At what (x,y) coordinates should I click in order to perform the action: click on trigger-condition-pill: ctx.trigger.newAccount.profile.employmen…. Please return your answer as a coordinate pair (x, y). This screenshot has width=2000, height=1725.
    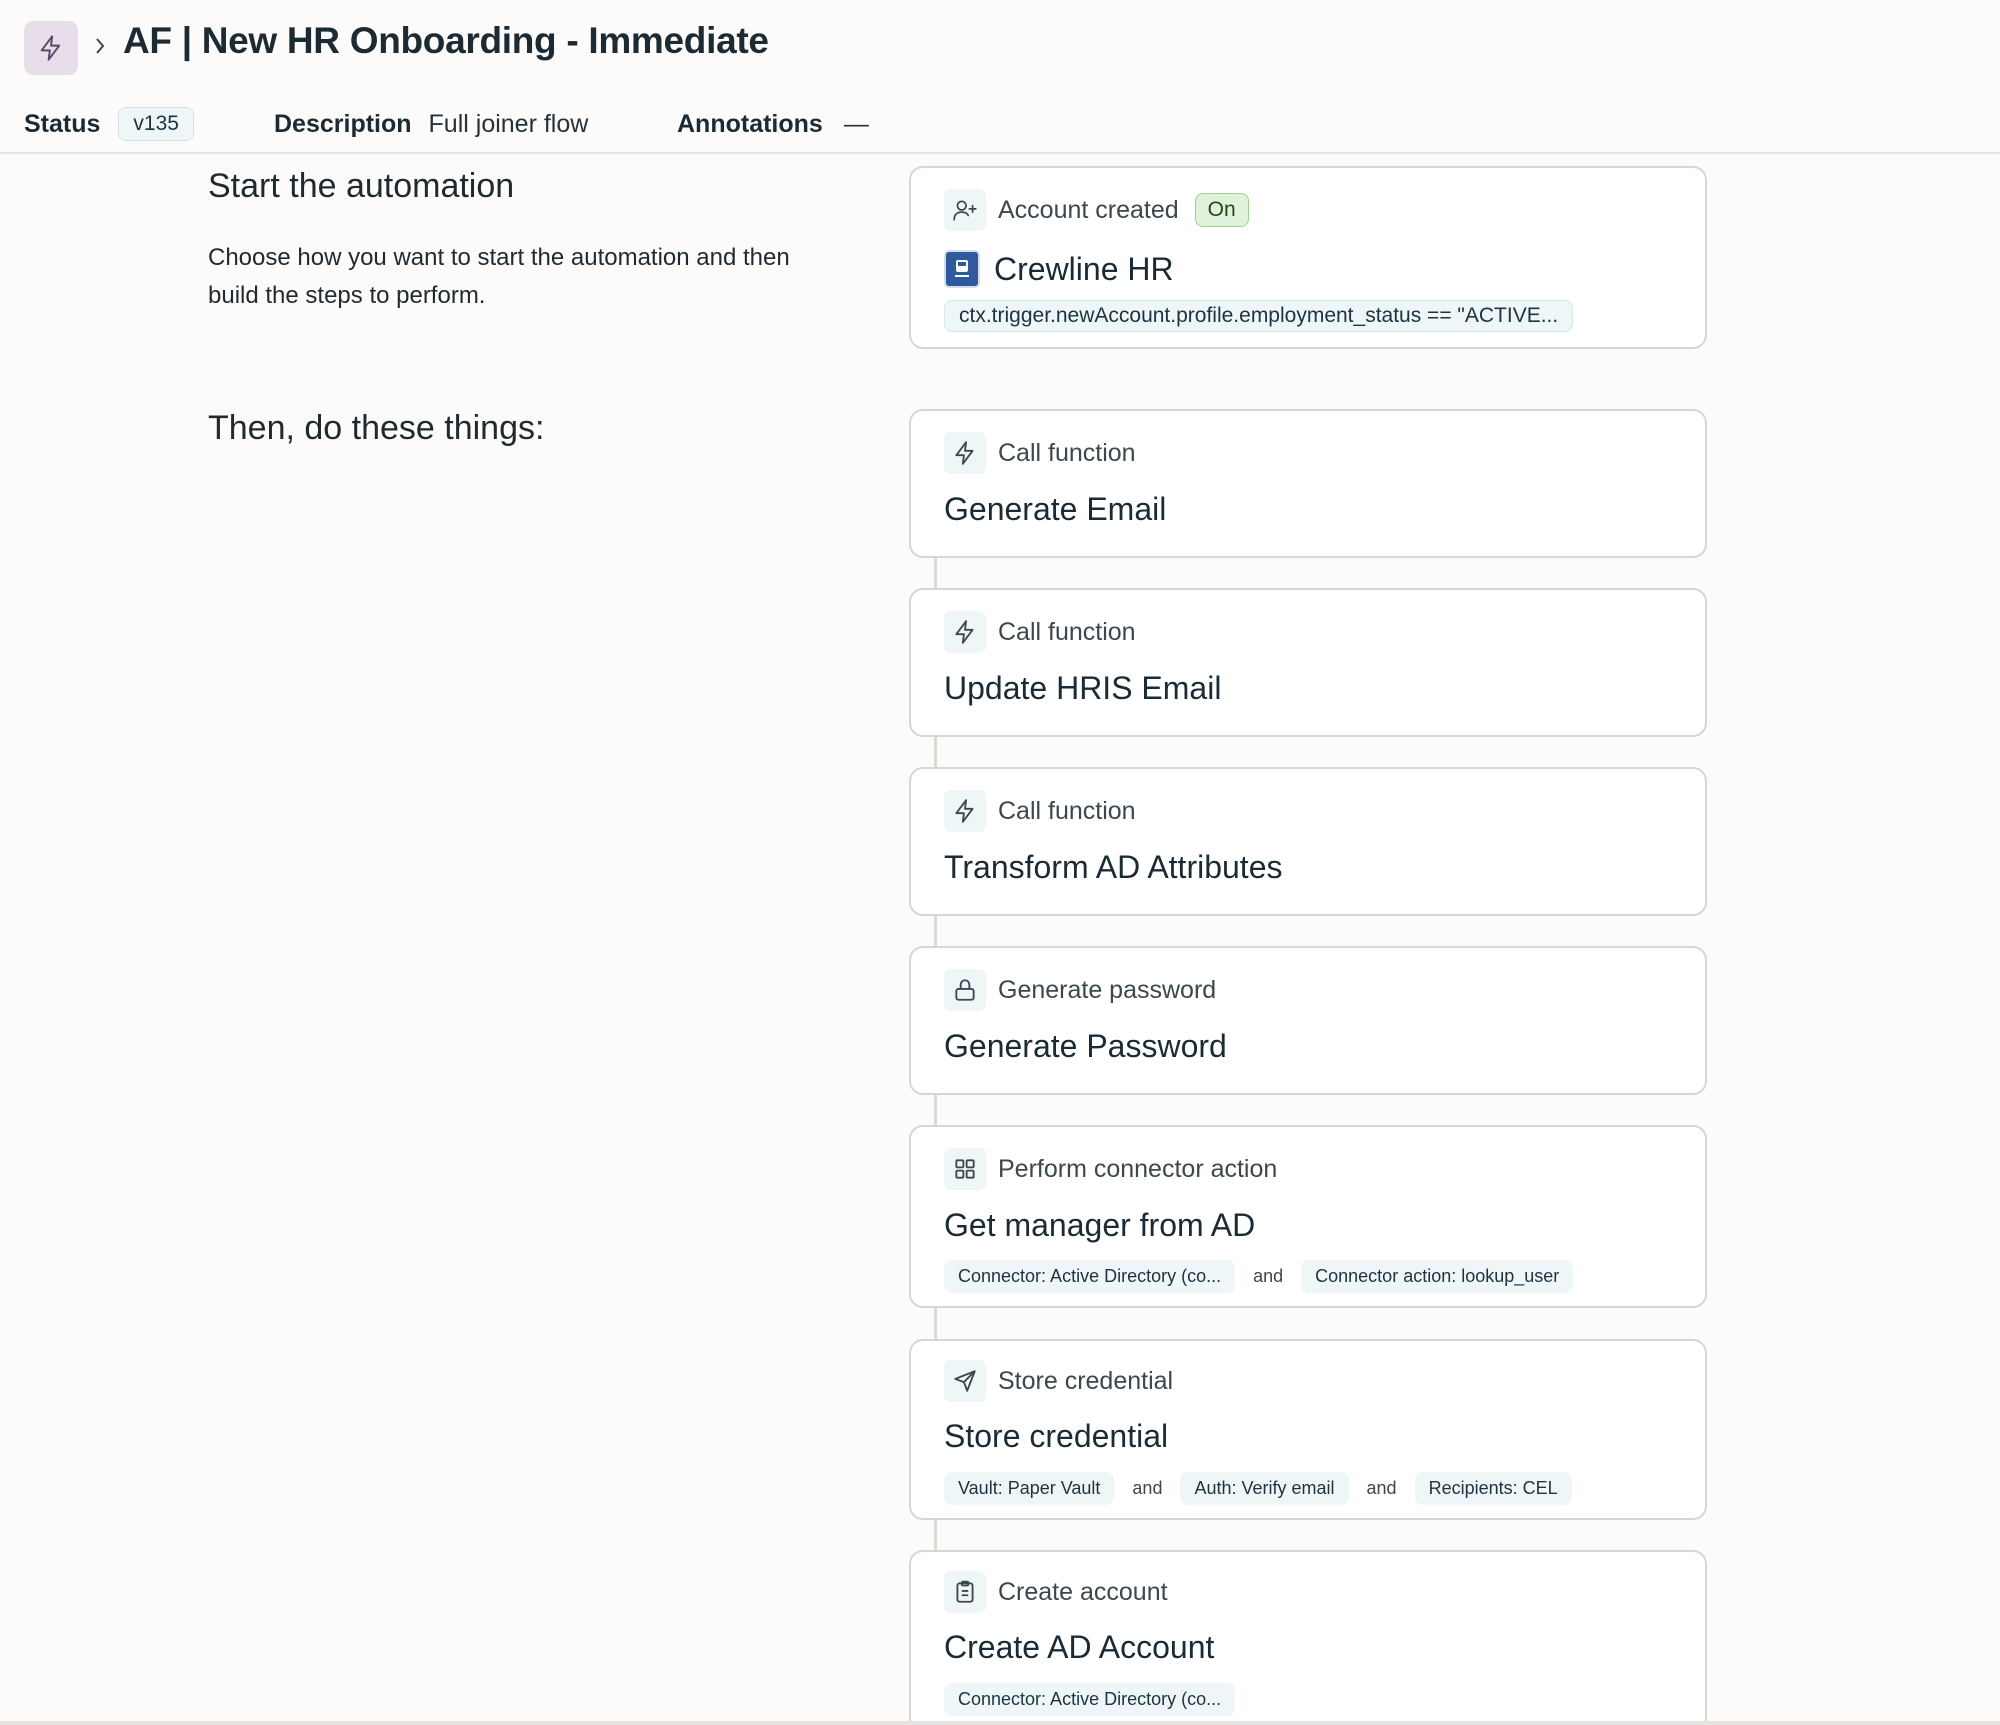
    Looking at the image, I should click on (1259, 316).